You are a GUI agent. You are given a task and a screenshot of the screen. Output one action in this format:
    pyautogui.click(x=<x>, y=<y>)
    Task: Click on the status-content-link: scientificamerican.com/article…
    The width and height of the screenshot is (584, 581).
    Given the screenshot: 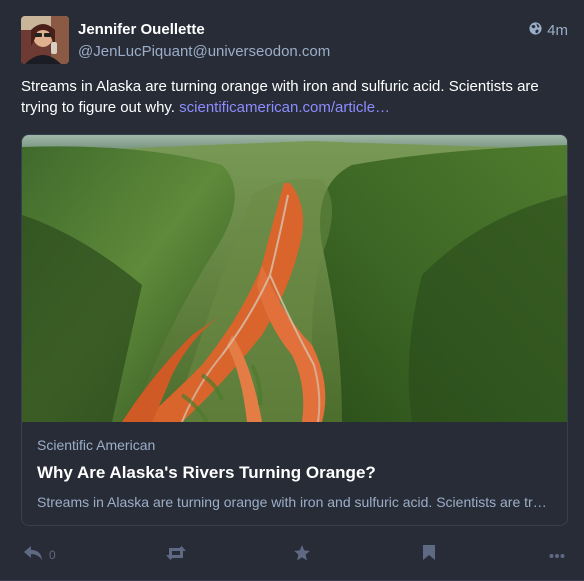 What is the action you would take?
    pyautogui.click(x=284, y=107)
    